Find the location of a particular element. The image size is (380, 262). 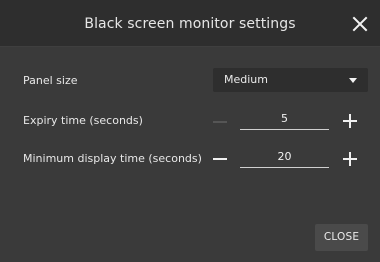

min-display-time-label: Minimum display time (seconds) is located at coordinates (112, 158).